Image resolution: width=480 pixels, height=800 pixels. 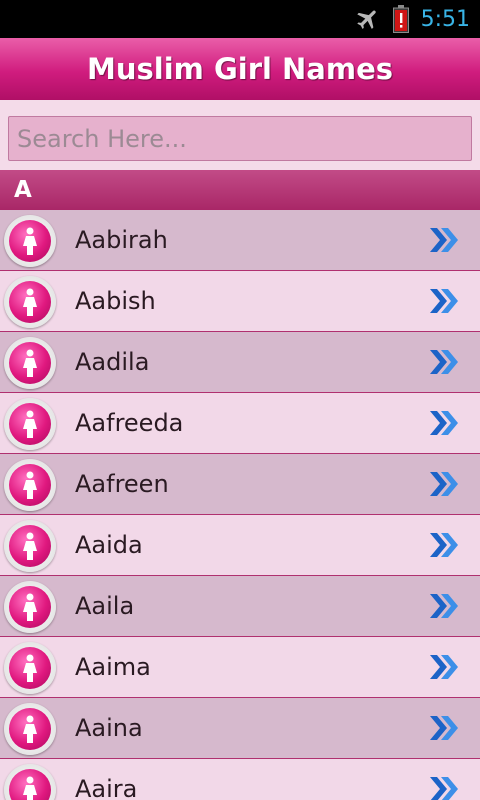 What do you see at coordinates (240, 728) in the screenshot?
I see `list-item: Aaina` at bounding box center [240, 728].